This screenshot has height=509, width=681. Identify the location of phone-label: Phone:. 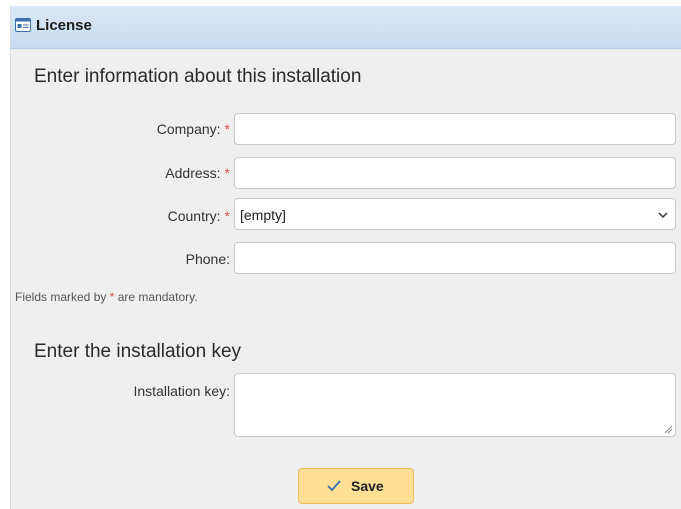
(207, 259).